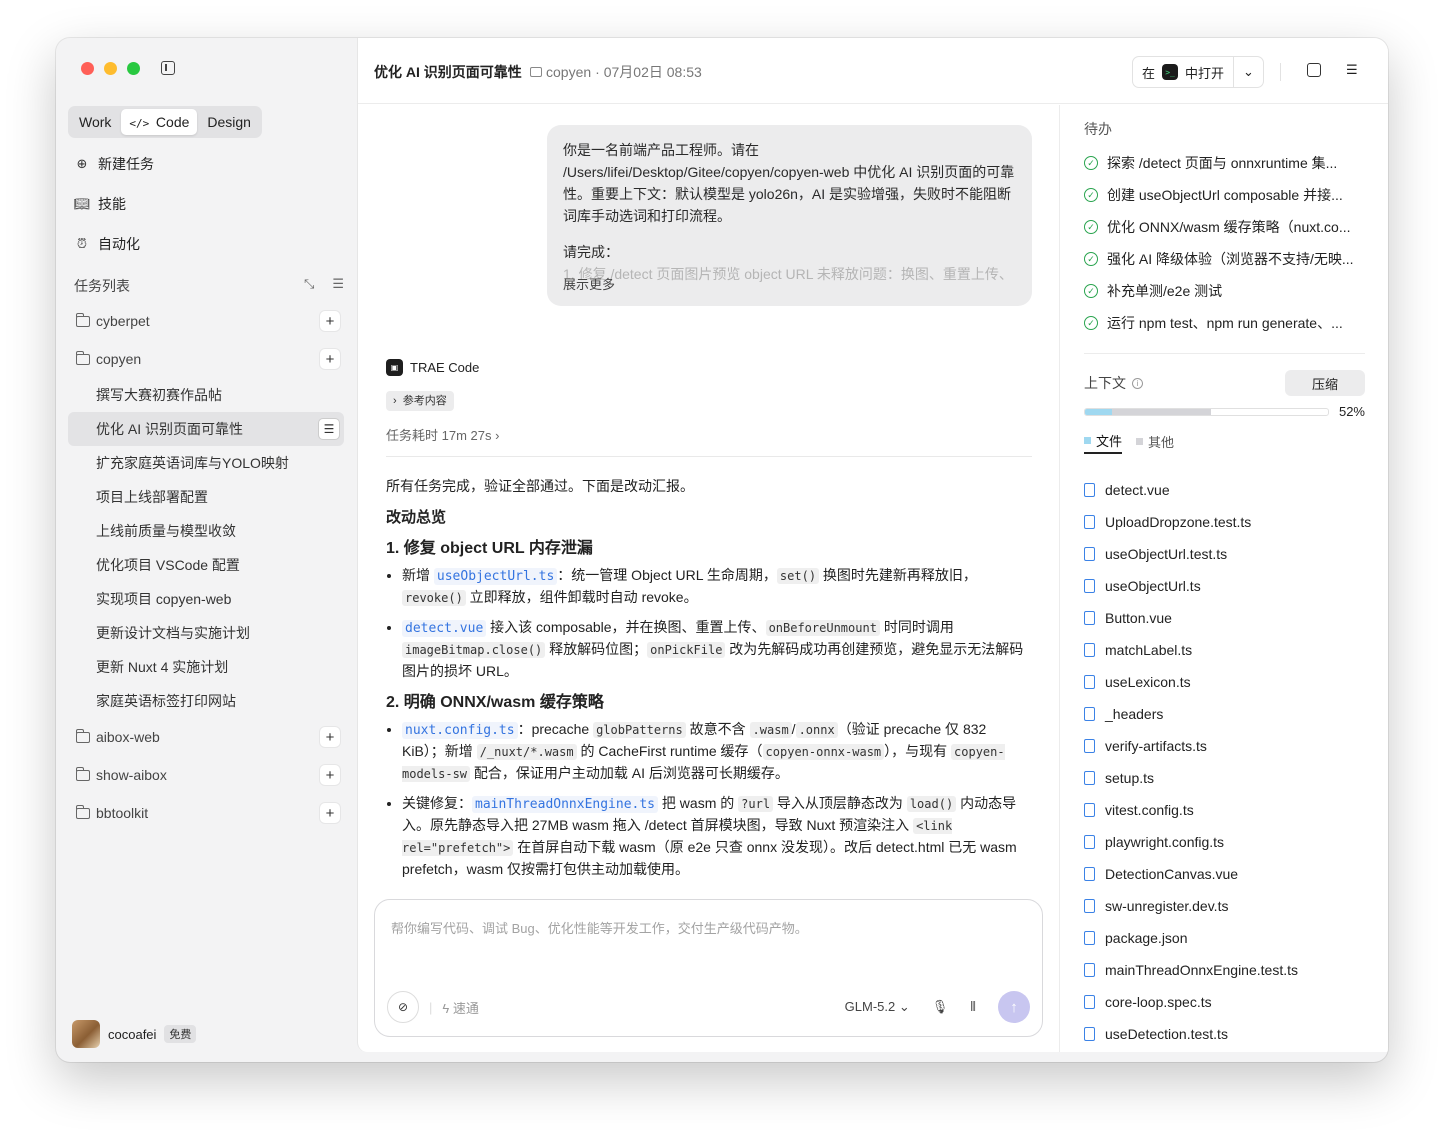 This screenshot has width=1444, height=1136. Describe the element at coordinates (206, 633) in the screenshot. I see `task-item: 更新设计文档与实施计划` at that location.